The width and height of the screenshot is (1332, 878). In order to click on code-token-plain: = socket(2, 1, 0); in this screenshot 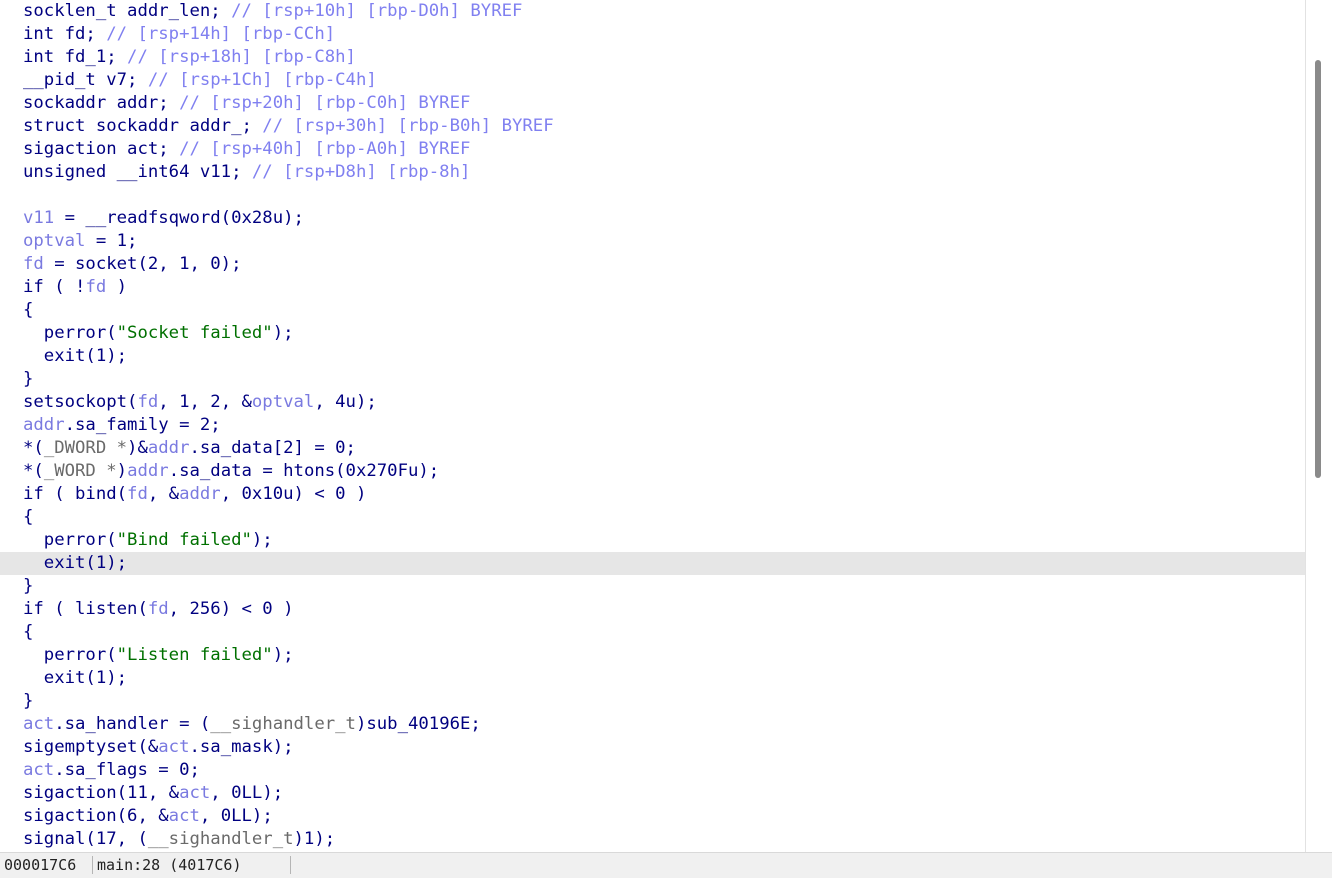, I will do `click(142, 264)`.